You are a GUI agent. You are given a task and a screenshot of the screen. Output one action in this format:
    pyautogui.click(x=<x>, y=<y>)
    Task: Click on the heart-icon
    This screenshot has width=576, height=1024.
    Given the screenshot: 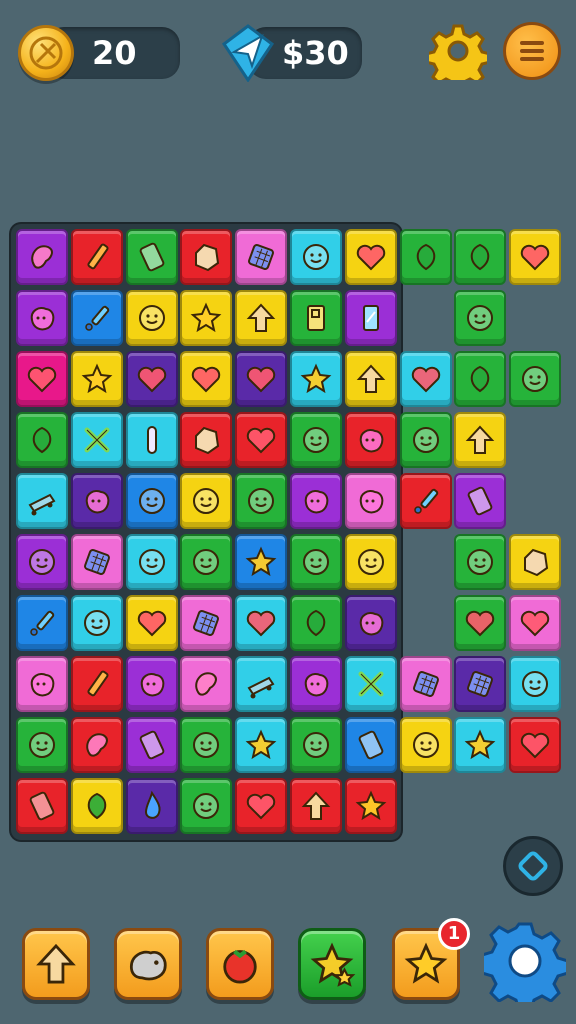 What is the action you would take?
    pyautogui.click(x=535, y=623)
    